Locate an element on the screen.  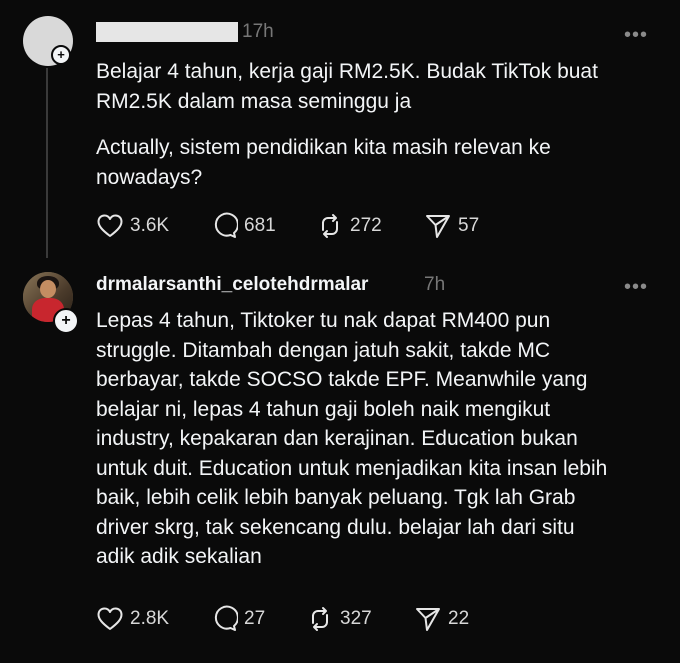
action-bar: 3.6K 681 272 57 is located at coordinates (306, 226).